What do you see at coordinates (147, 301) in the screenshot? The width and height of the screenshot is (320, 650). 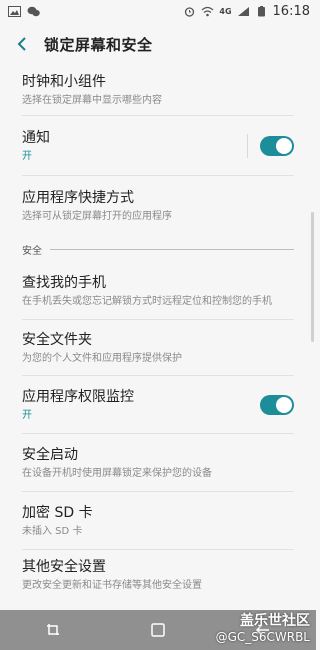 I see `item-subtitle: 在手机丢失或您忘记解锁方式时远程定位和控制您的手机` at bounding box center [147, 301].